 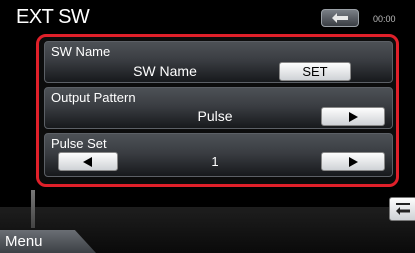 I want to click on pulse-set-value: 1, so click(x=215, y=161).